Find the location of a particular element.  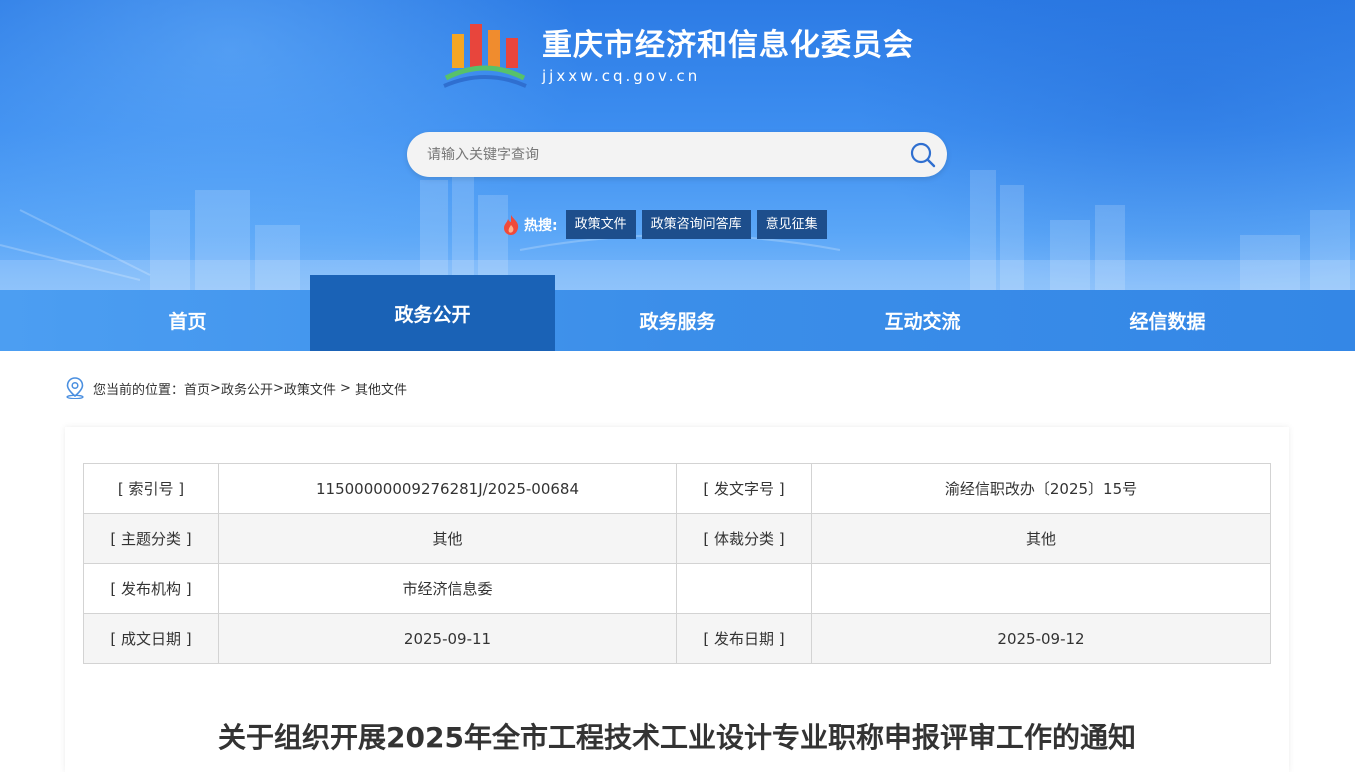

meta-value-written-date: 2025-09-11 is located at coordinates (447, 638).